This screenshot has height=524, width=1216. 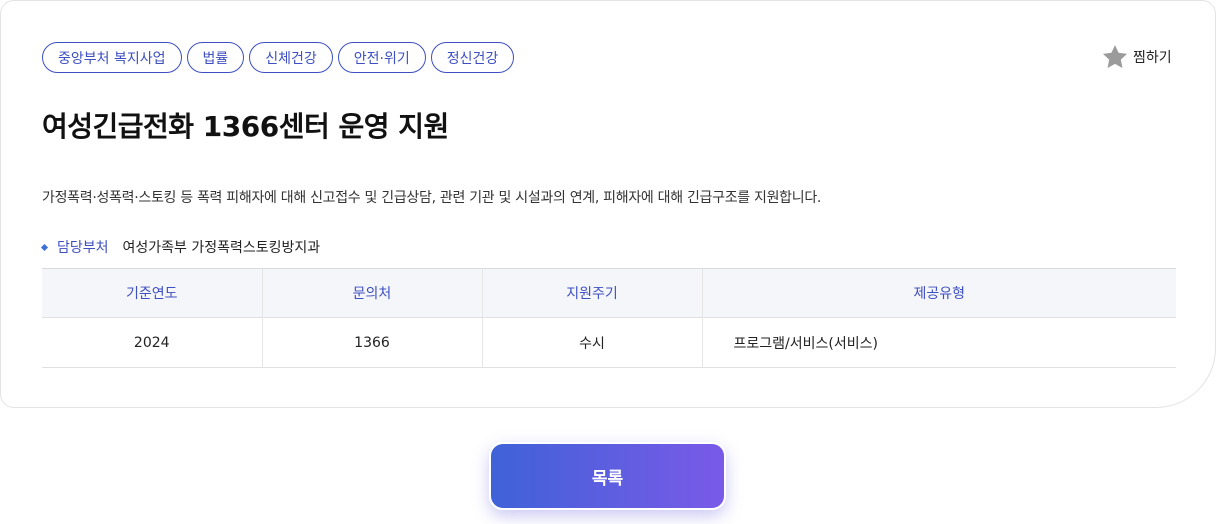 I want to click on table-header-row: 기준연도 문의처 지원주기 제공유형, so click(x=609, y=293).